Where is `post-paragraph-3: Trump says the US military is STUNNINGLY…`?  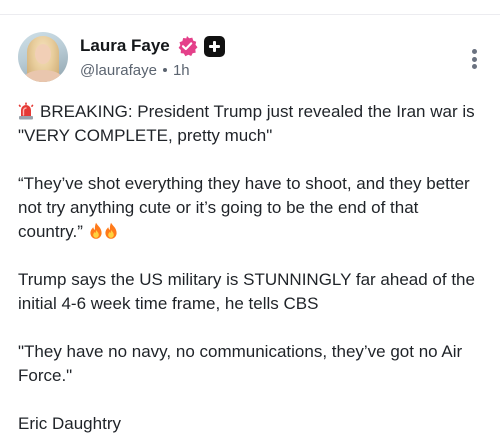
post-paragraph-3: Trump says the US military is STUNNINGLY… is located at coordinates (252, 292).